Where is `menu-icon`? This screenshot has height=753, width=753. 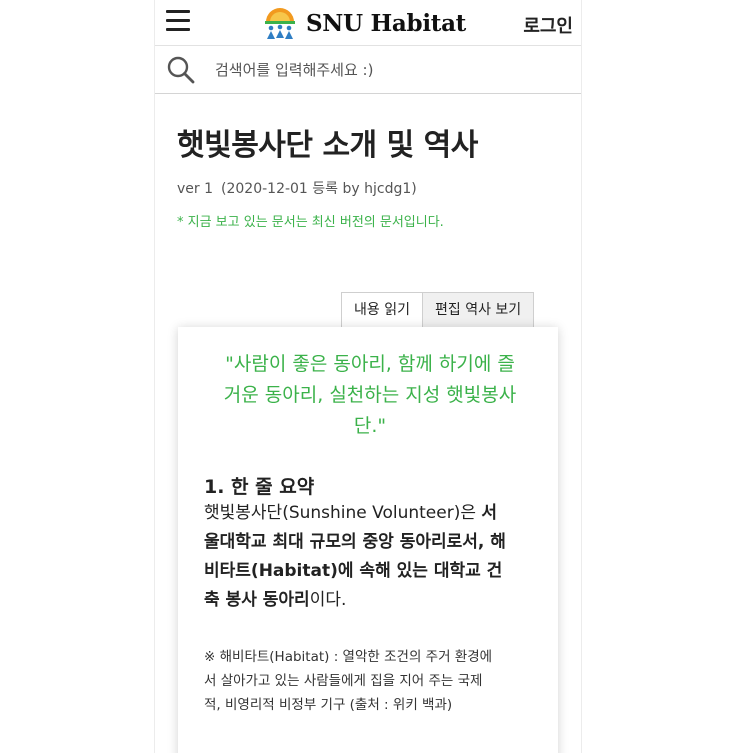 menu-icon is located at coordinates (178, 21).